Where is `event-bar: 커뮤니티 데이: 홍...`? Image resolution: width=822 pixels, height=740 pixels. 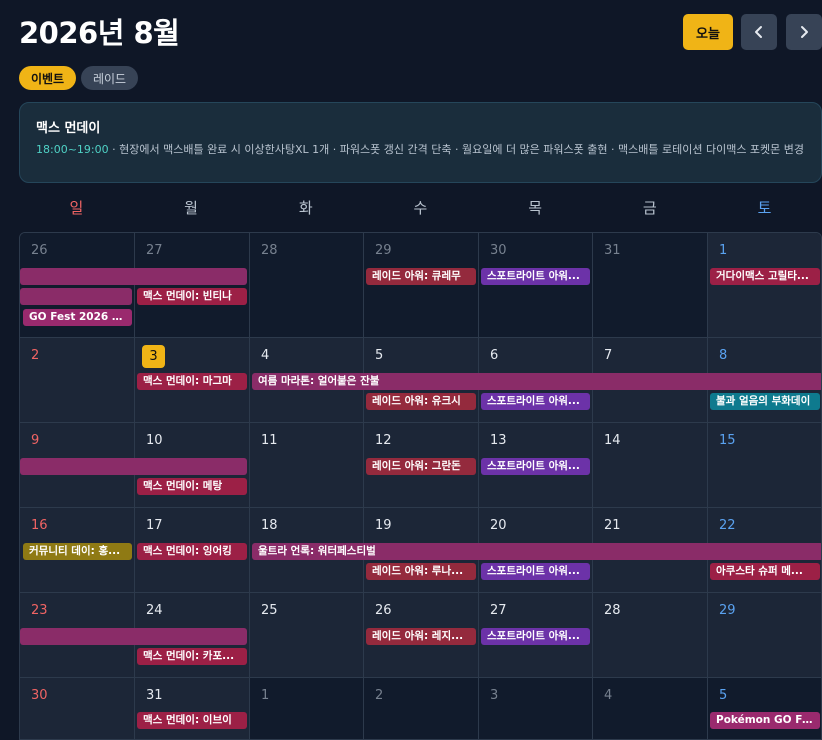
event-bar: 커뮤니티 데이: 홍... is located at coordinates (77, 551).